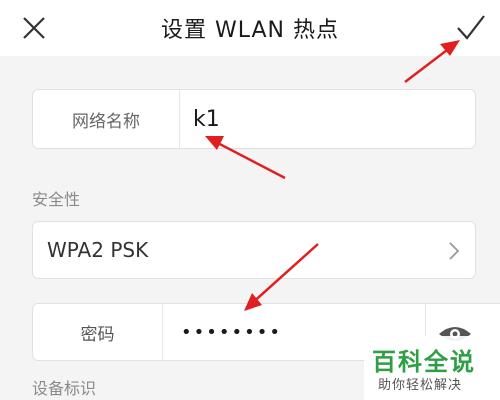  Describe the element at coordinates (64, 388) in the screenshot. I see `device-id-section-label: 设备标识` at that location.